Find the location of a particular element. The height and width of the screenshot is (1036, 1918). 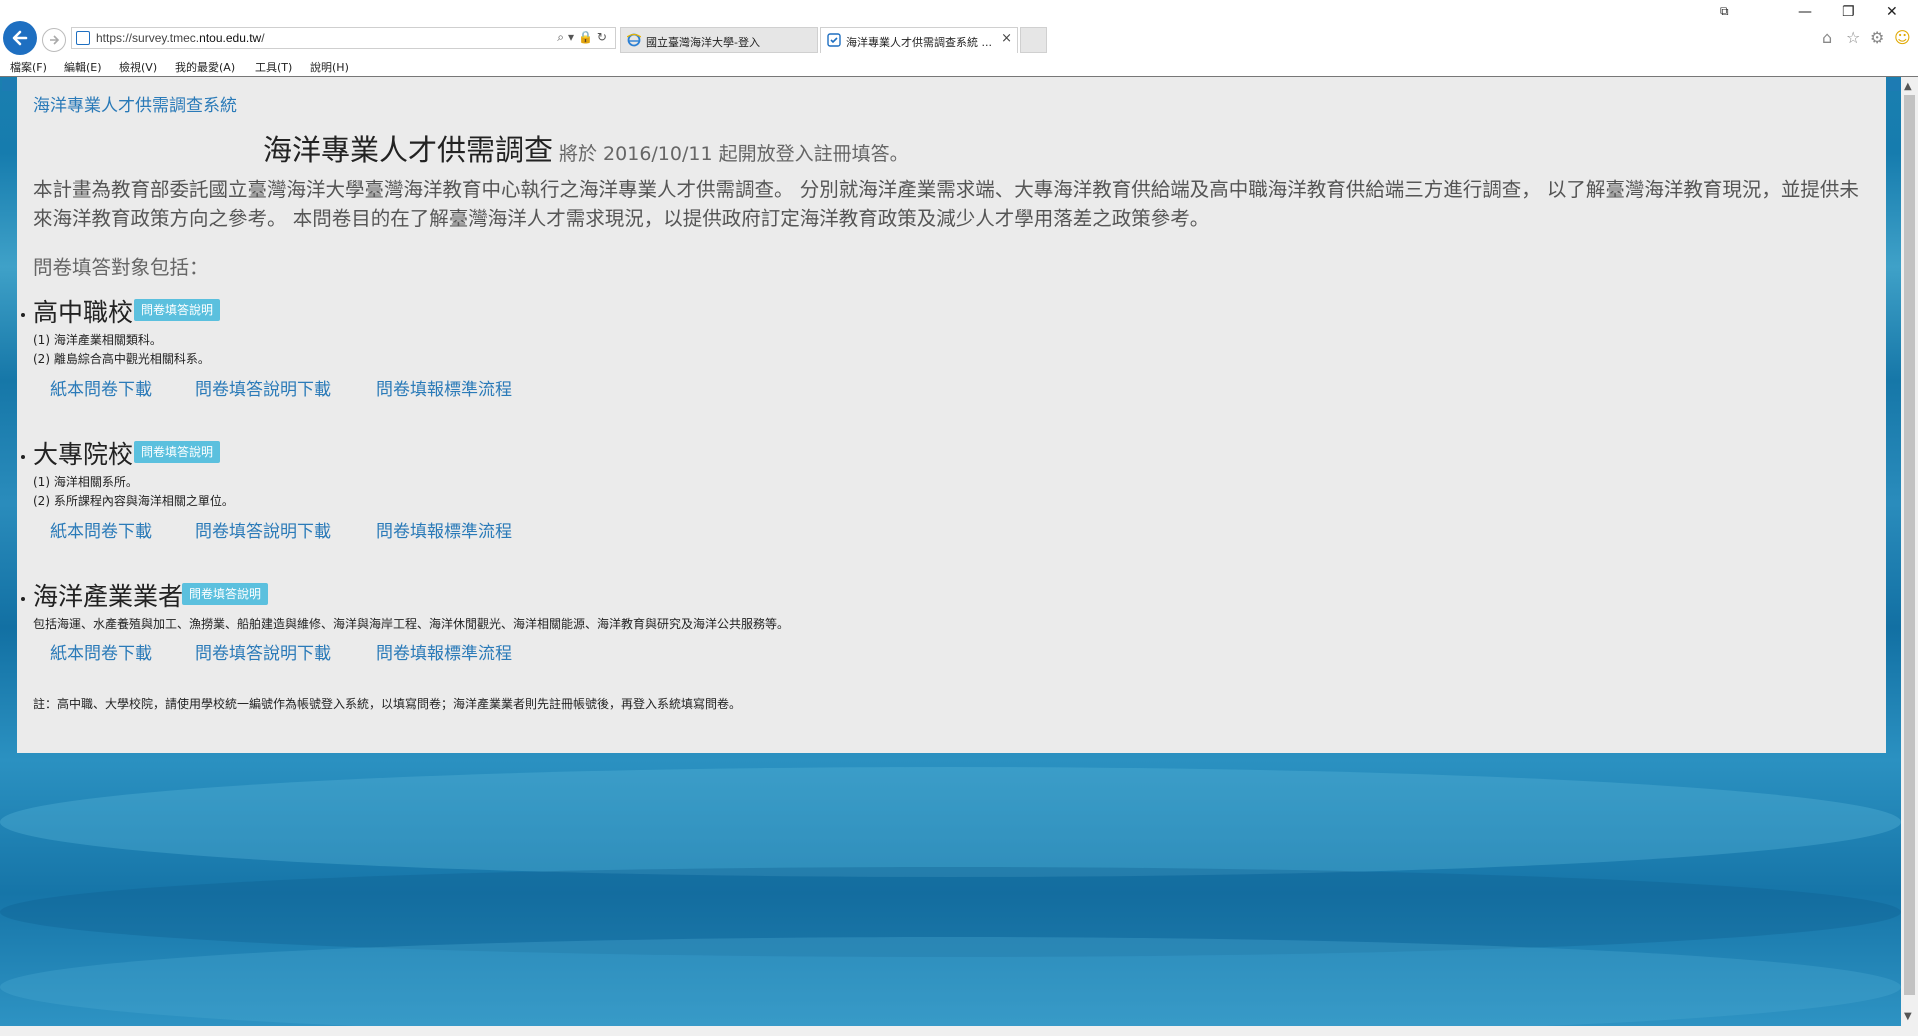

menu-tools: 工具(T) is located at coordinates (273, 67).